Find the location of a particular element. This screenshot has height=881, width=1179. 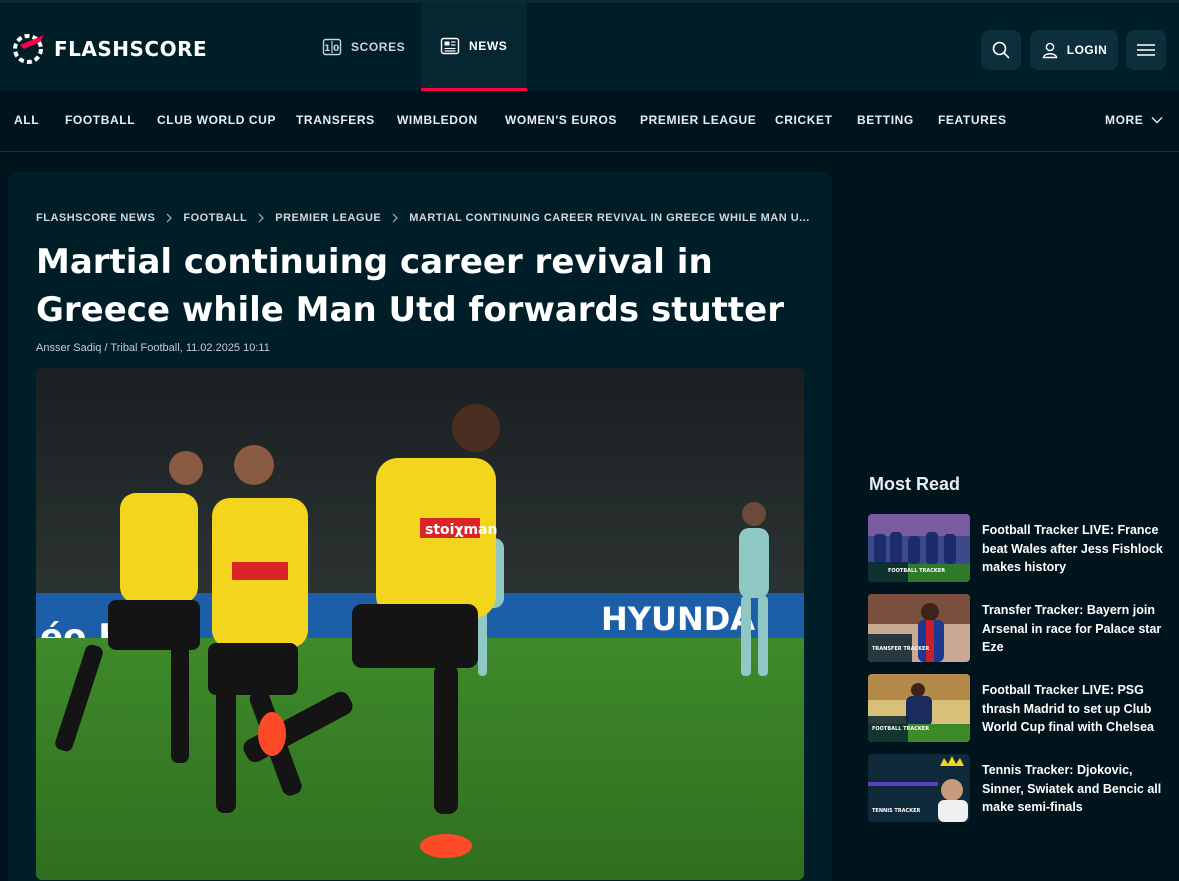

most-read-thumbnail: TRANSFER TRACKER is located at coordinates (919, 628).